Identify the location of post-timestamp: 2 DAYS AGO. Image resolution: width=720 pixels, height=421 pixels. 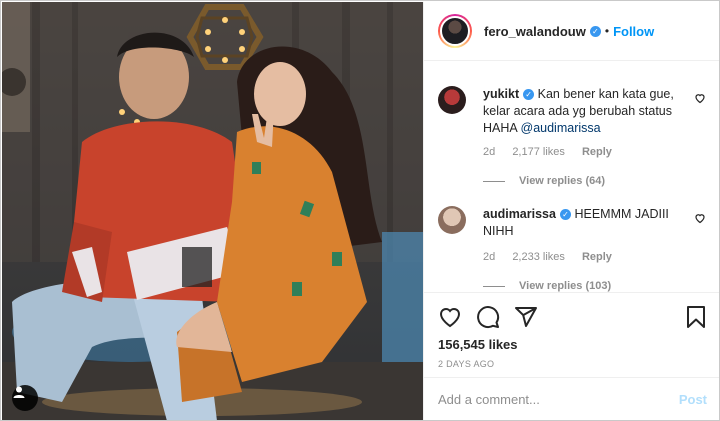
(572, 364).